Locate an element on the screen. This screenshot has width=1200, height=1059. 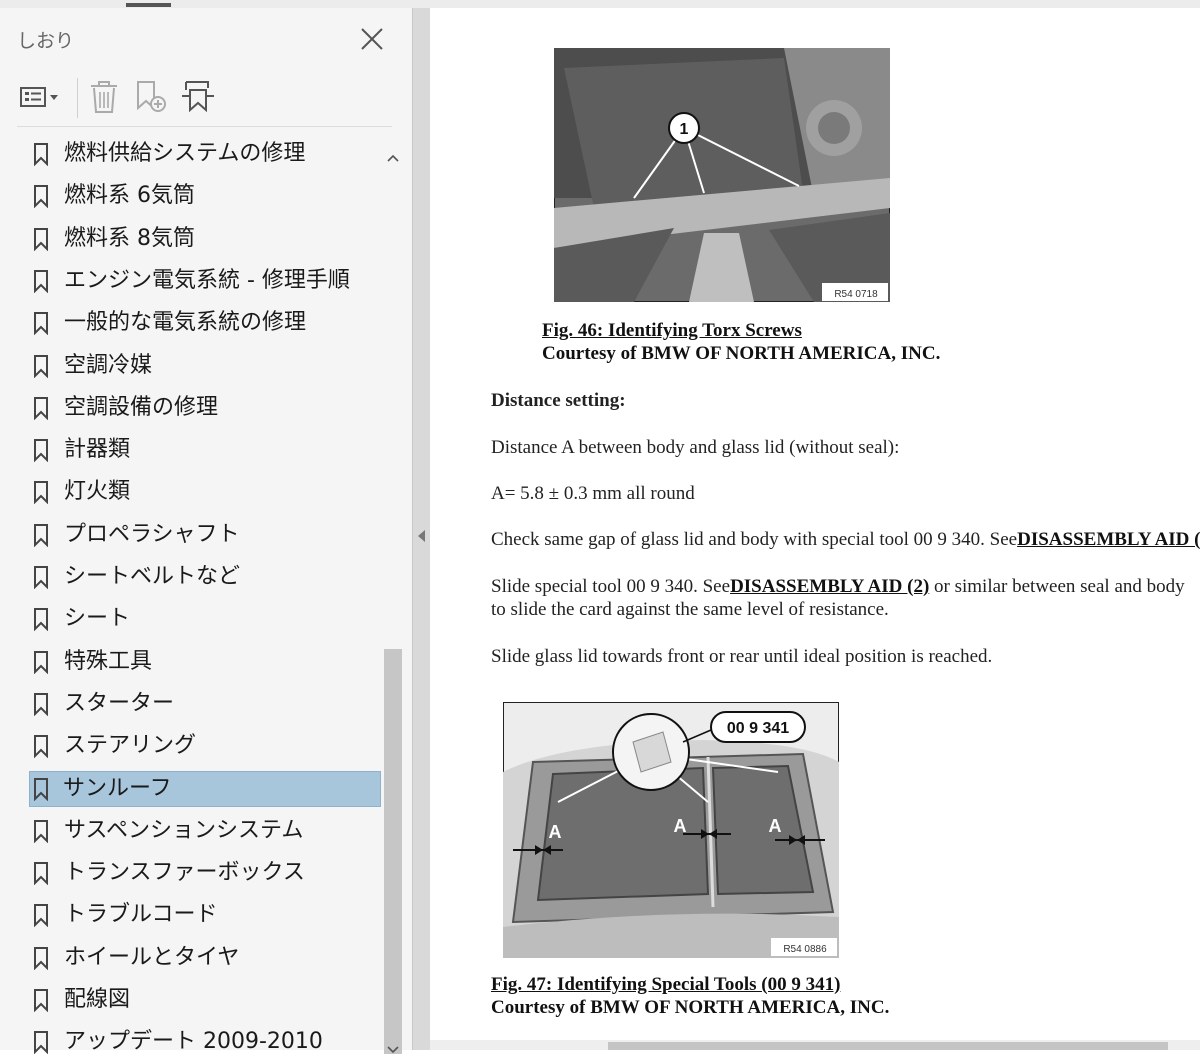
bookmark-scrollbar is located at coordinates (393, 596).